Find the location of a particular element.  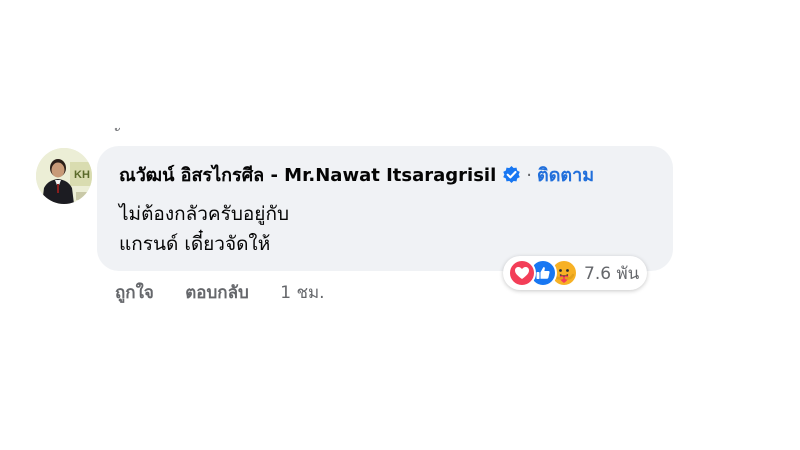

love-reaction-icon is located at coordinates (522, 273).